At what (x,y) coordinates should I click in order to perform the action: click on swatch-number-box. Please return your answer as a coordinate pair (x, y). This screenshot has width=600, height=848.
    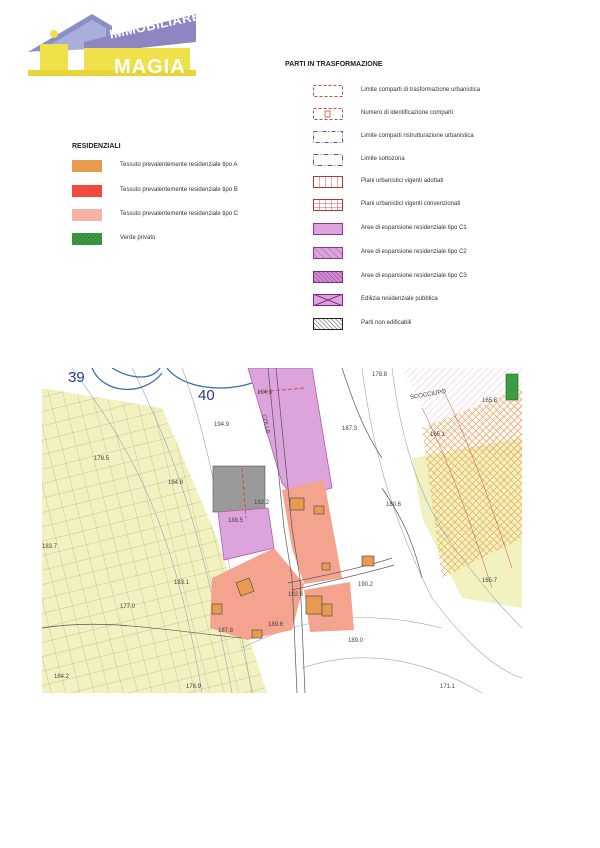
    Looking at the image, I should click on (328, 114).